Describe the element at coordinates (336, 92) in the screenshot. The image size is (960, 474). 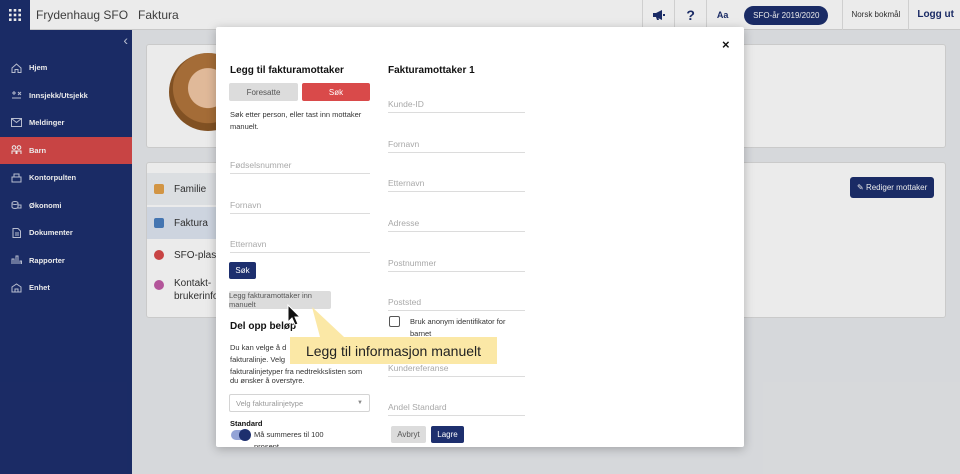
I see `sok-mode-button: Søk` at that location.